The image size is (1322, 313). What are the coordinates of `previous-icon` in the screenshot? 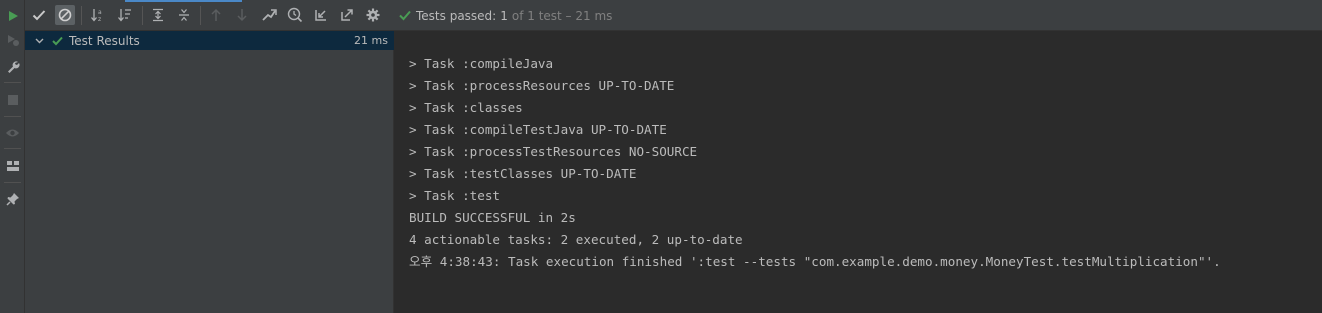 It's located at (216, 15).